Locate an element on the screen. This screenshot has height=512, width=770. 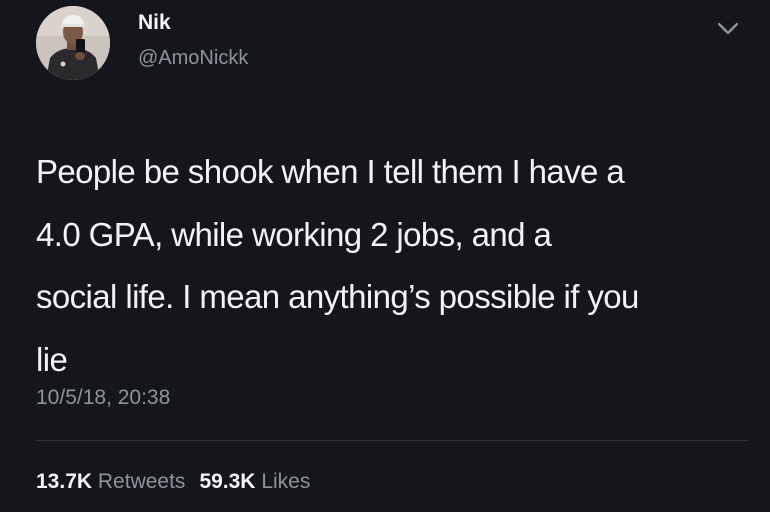
likes-count: 59.3K is located at coordinates (227, 481).